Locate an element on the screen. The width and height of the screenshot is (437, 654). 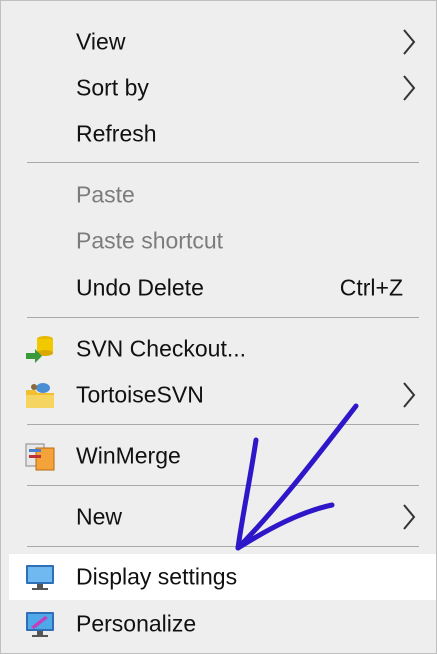
menu-item-display-settings: Display settings is located at coordinates (222, 577).